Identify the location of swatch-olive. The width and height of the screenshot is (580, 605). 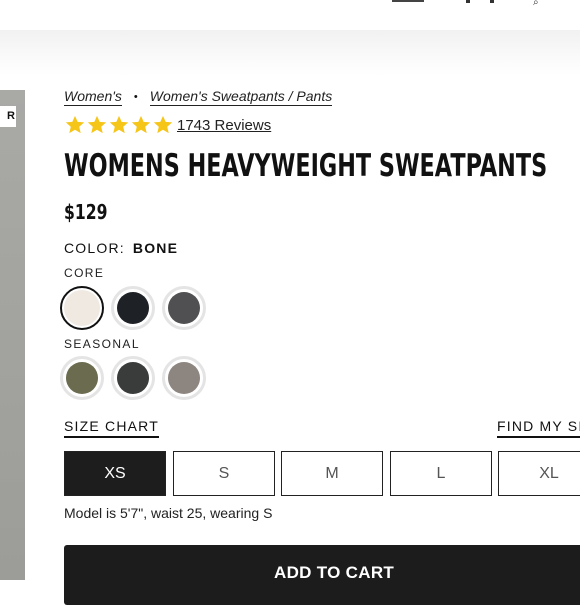
(82, 378).